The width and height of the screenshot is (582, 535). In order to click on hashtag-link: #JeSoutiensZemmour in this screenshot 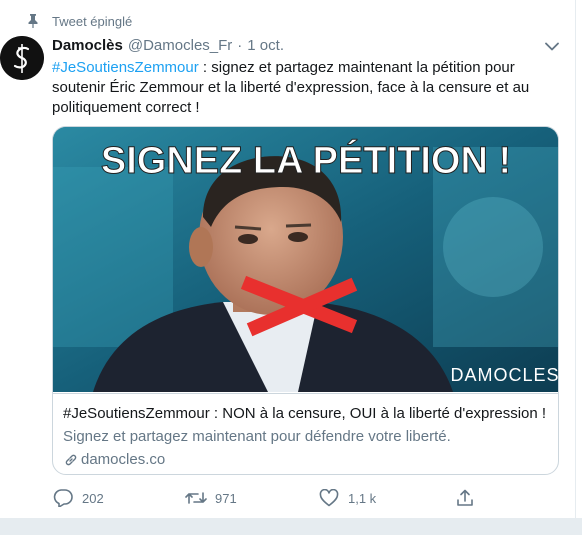, I will do `click(125, 67)`.